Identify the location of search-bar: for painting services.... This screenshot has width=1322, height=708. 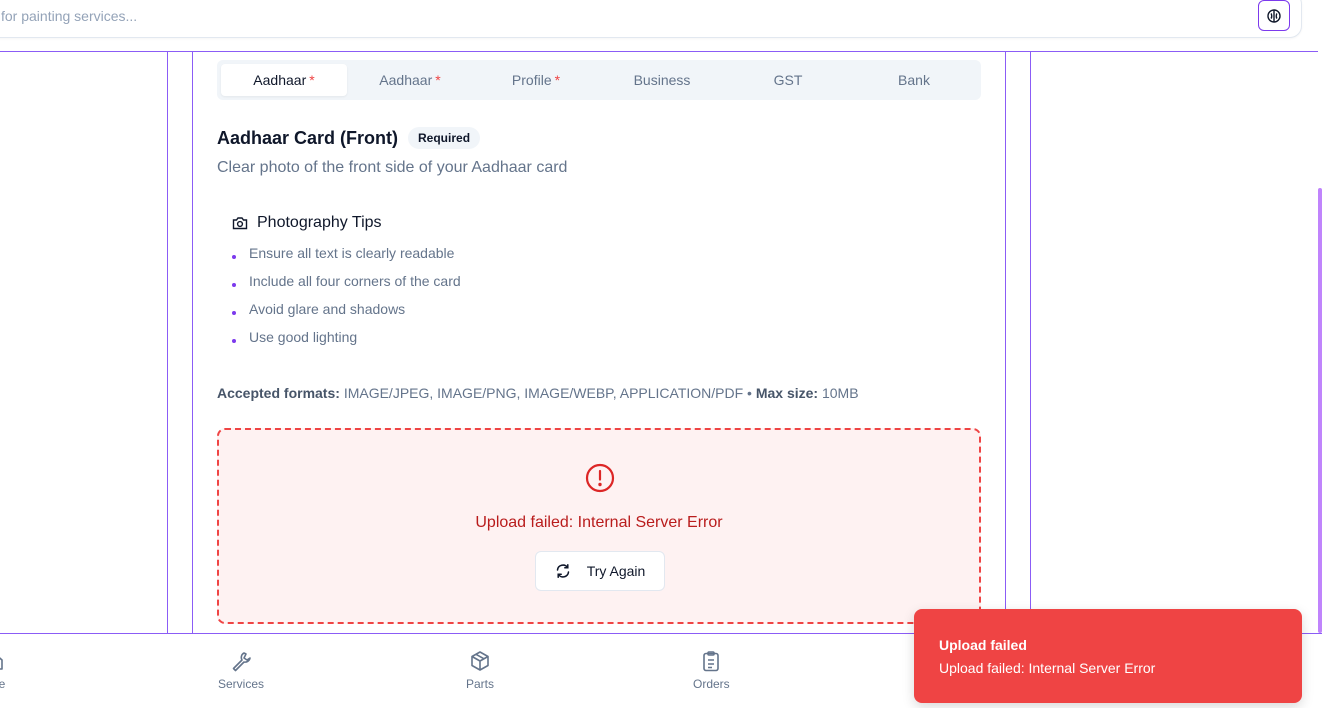
(651, 19).